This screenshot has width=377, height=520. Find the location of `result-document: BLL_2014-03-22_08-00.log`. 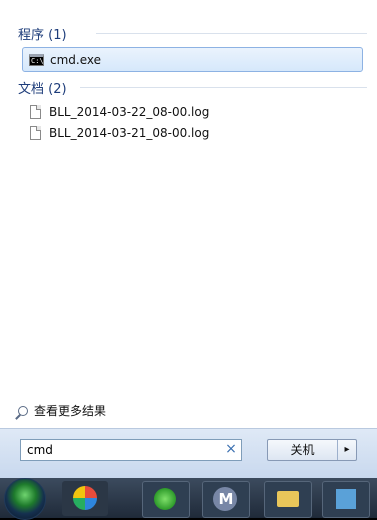

result-document: BLL_2014-03-22_08-00.log is located at coordinates (192, 111).